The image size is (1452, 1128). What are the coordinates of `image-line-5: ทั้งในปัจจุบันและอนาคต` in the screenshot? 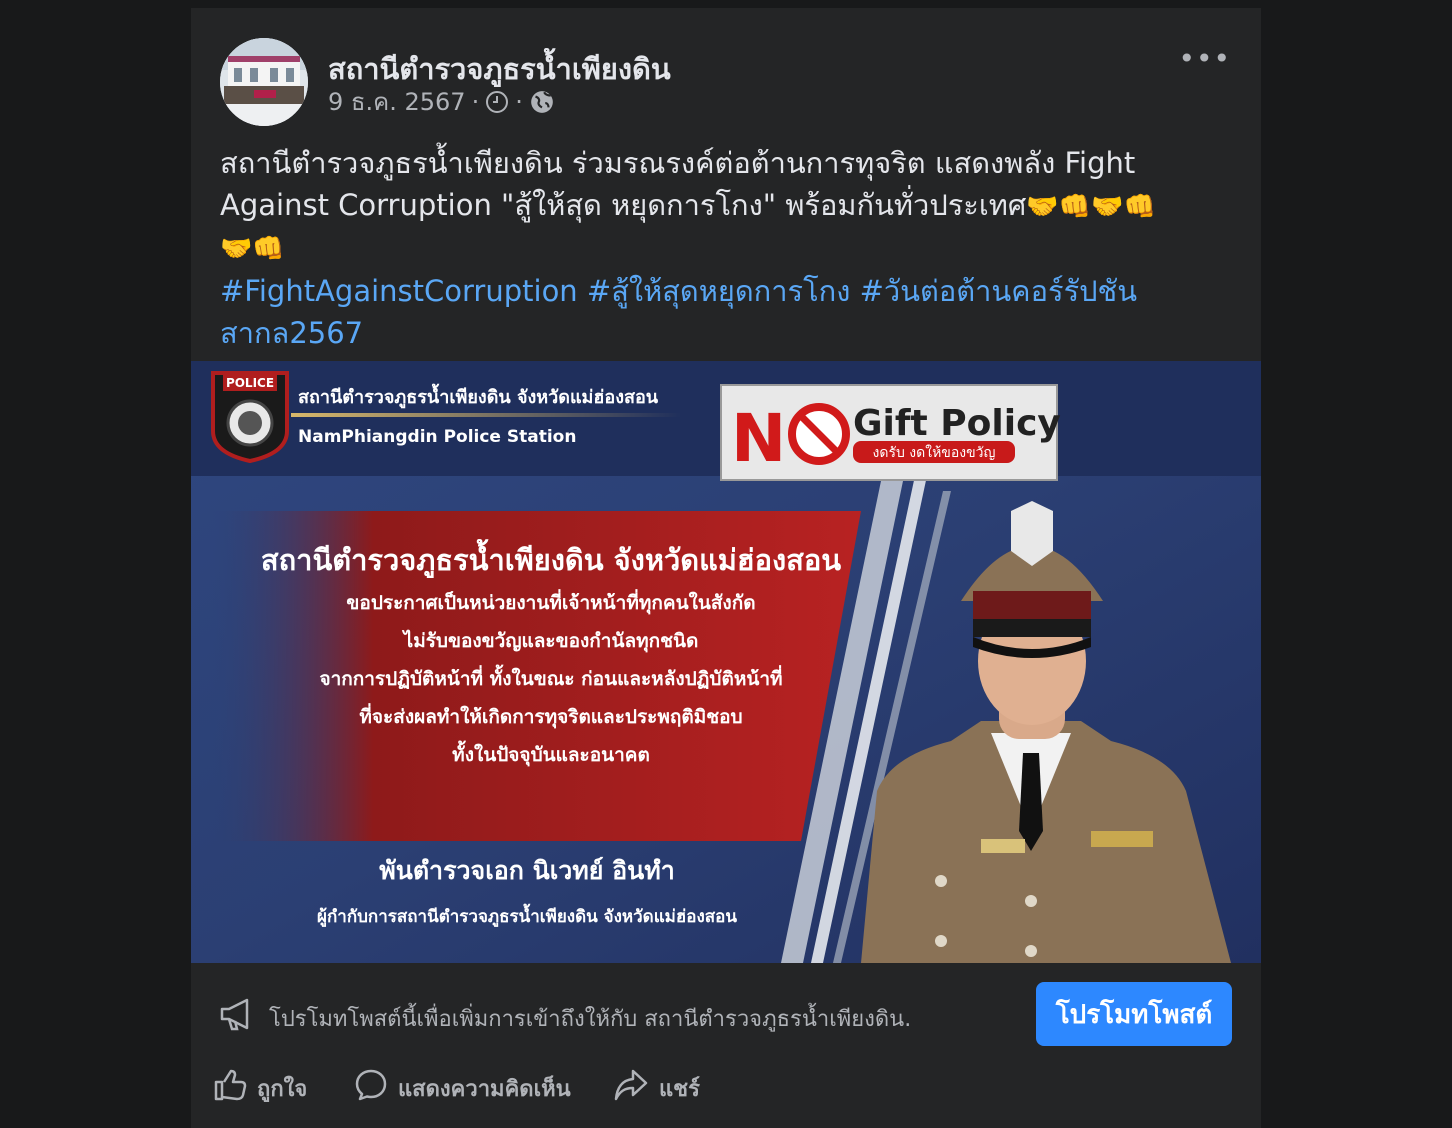 It's located at (551, 753).